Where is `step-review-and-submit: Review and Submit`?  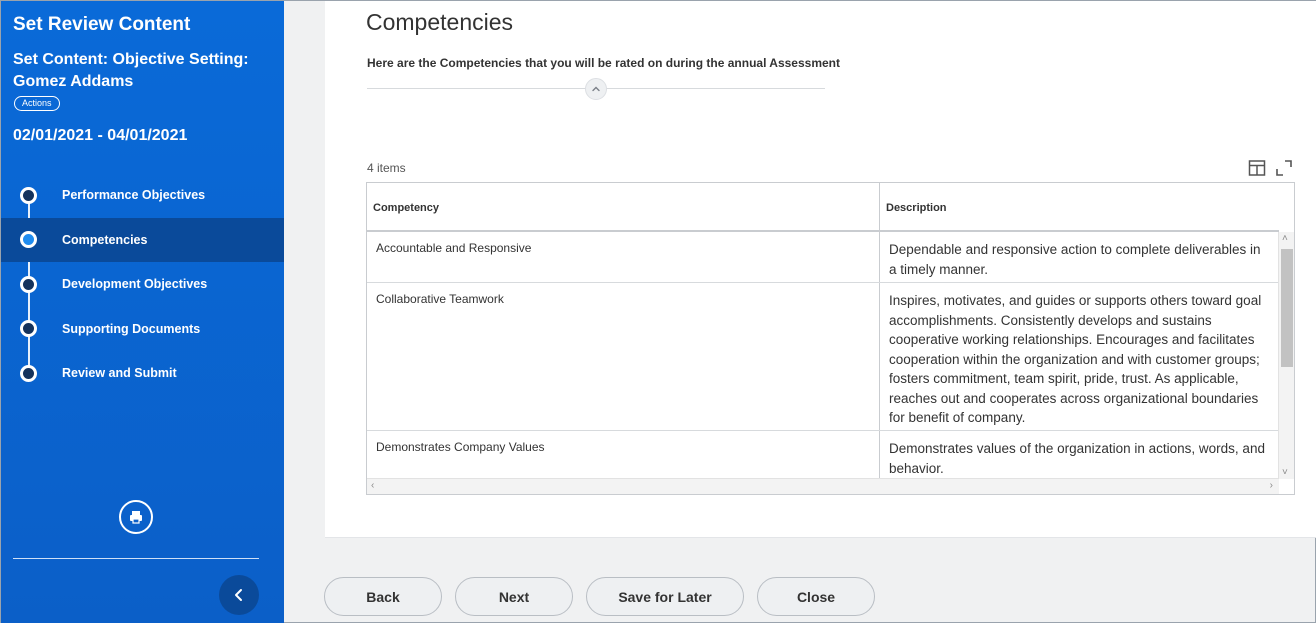 step-review-and-submit: Review and Submit is located at coordinates (142, 373).